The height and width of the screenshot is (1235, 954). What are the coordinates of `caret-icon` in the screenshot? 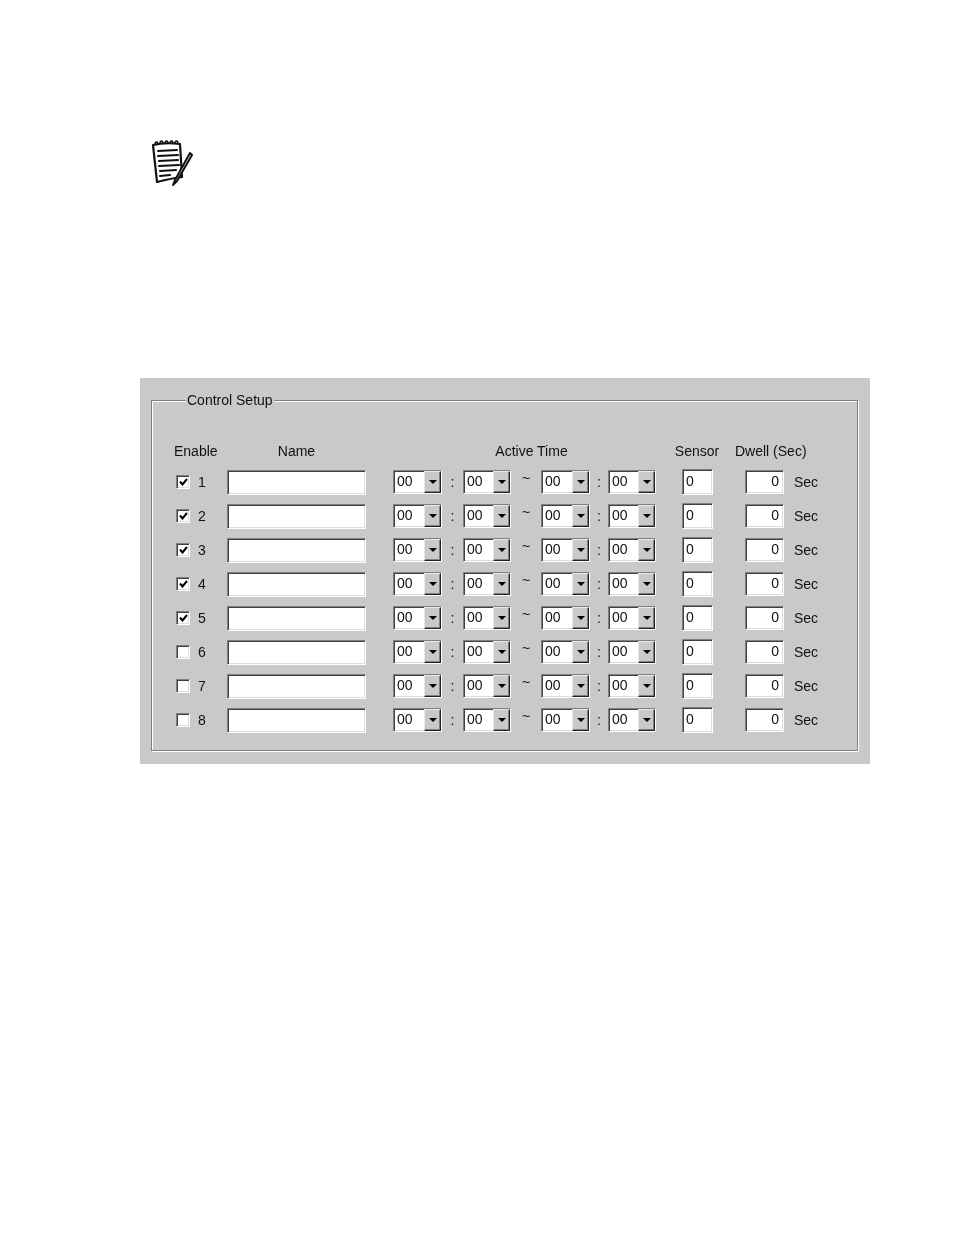 It's located at (432, 516).